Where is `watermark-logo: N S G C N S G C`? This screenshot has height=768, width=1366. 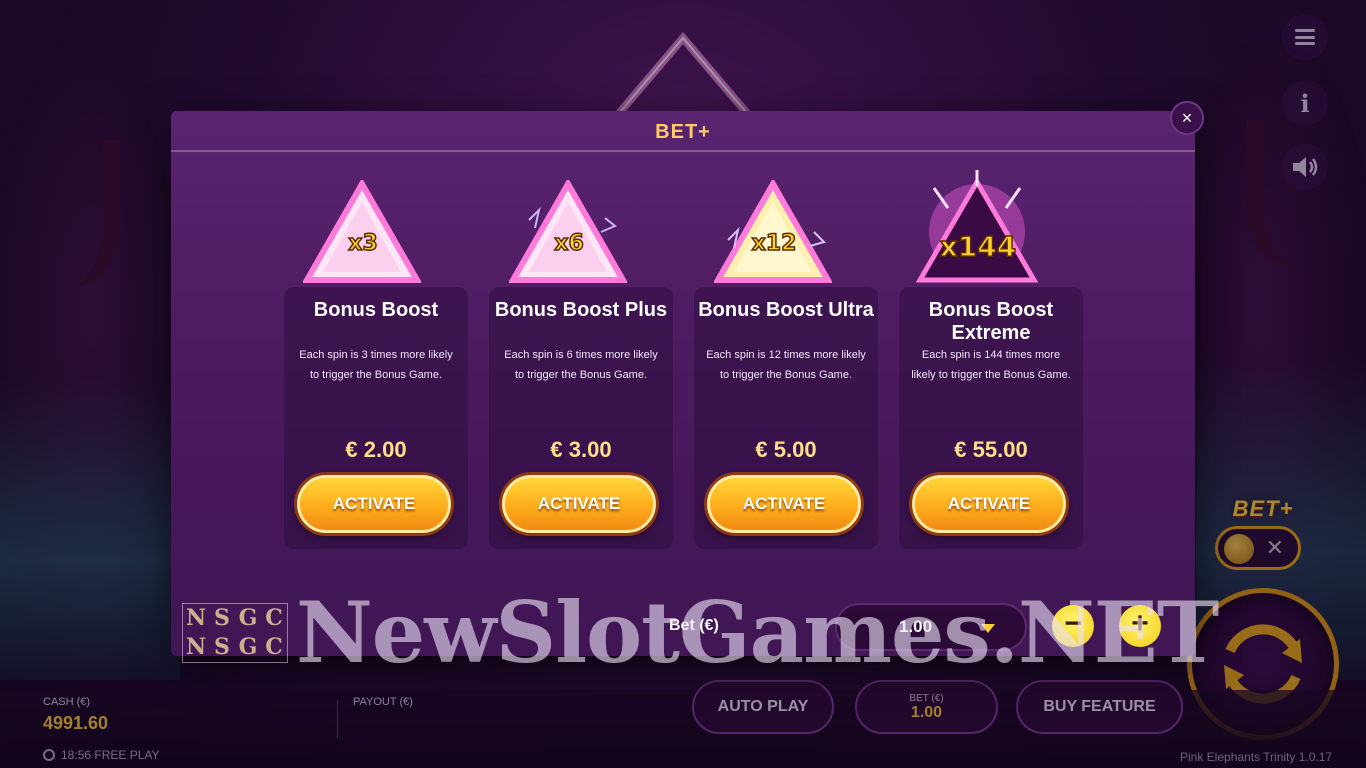 watermark-logo: N S G C N S G C is located at coordinates (235, 633).